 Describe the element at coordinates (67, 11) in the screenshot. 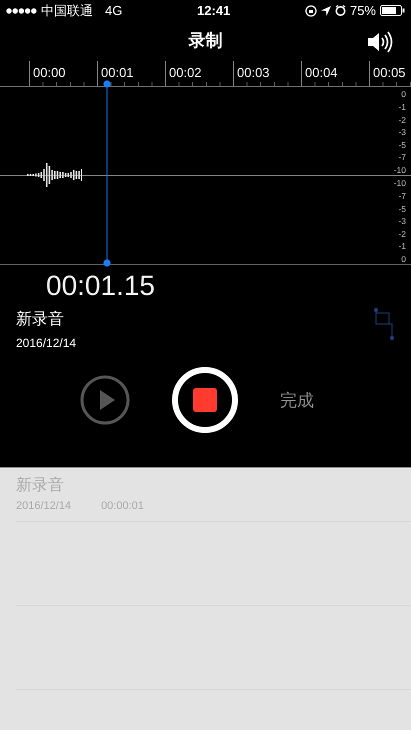

I see `carrier-name: 中国联通` at that location.